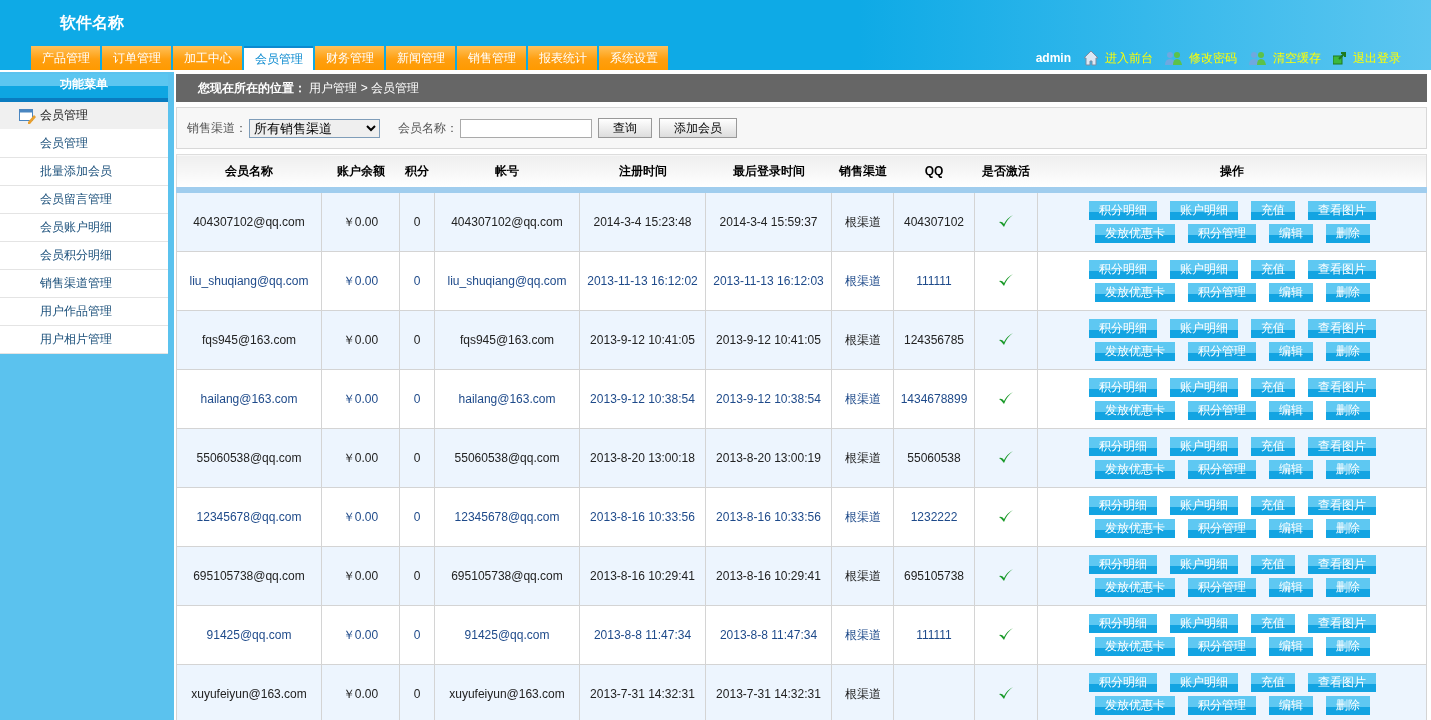  Describe the element at coordinates (625, 128) in the screenshot. I see `action-button: 查询` at that location.